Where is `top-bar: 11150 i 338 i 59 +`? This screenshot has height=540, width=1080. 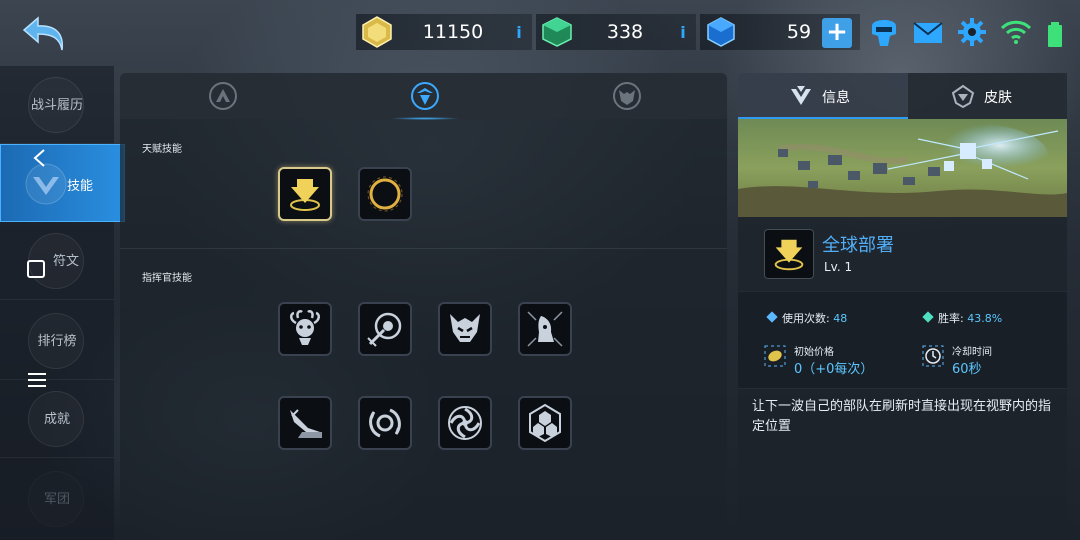
top-bar: 11150 i 338 i 59 + is located at coordinates (540, 33).